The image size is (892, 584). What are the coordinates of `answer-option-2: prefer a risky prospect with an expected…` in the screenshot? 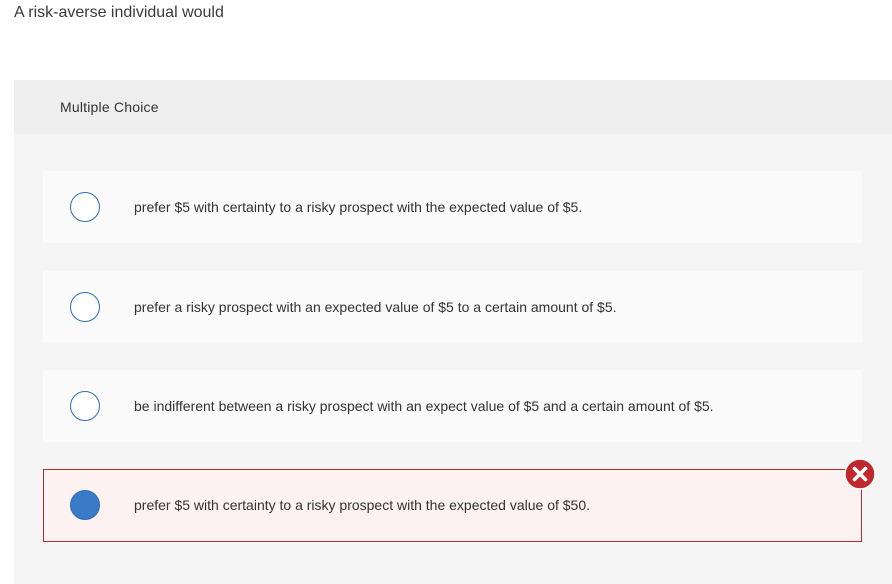 It's located at (452, 307).